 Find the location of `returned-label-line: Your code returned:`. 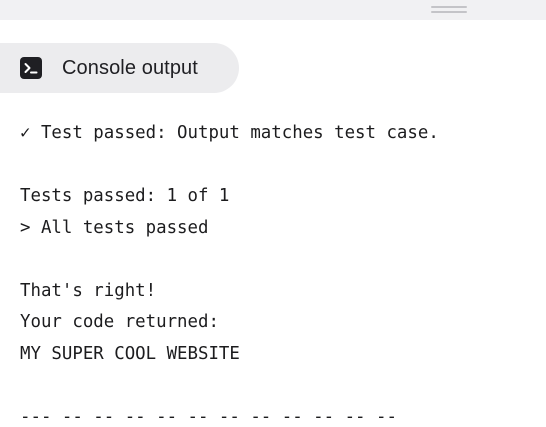

returned-label-line: Your code returned: is located at coordinates (119, 322).